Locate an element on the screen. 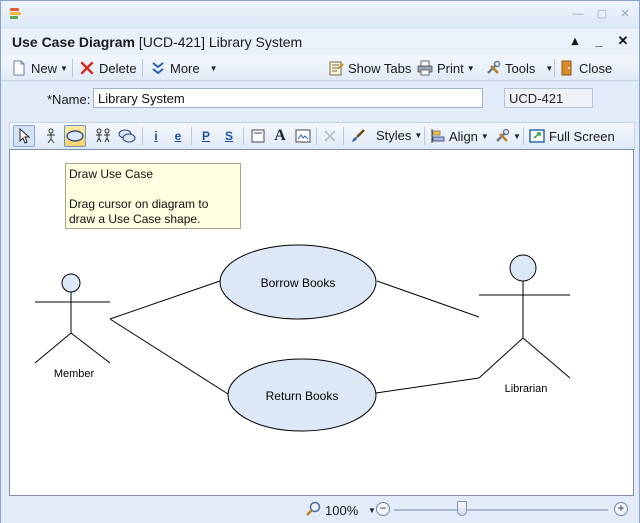 The image size is (640, 523). pointer-tool-button is located at coordinates (24, 136).